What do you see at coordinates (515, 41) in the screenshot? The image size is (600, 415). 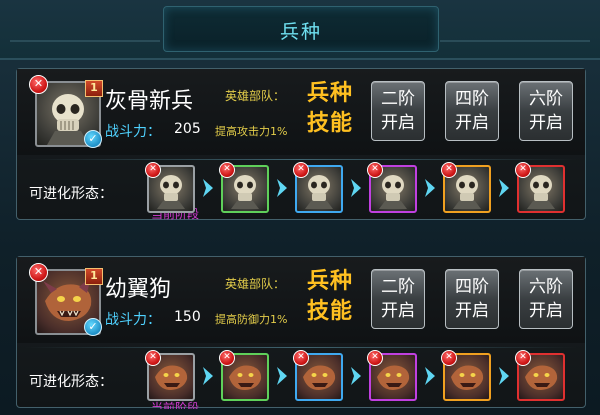 I see `title-deco-right` at bounding box center [515, 41].